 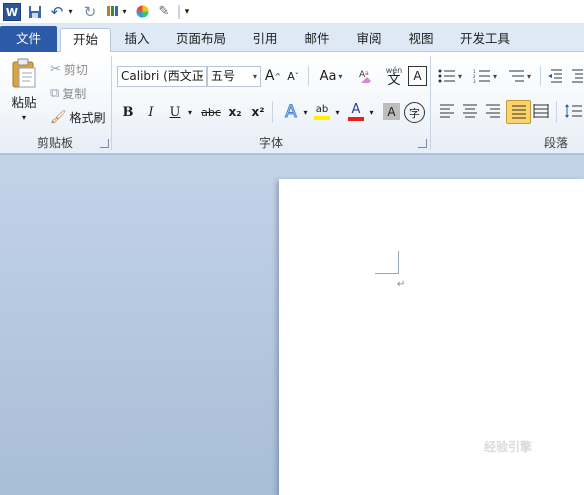 What do you see at coordinates (69, 69) in the screenshot?
I see `cut-button: ✂ 剪切` at bounding box center [69, 69].